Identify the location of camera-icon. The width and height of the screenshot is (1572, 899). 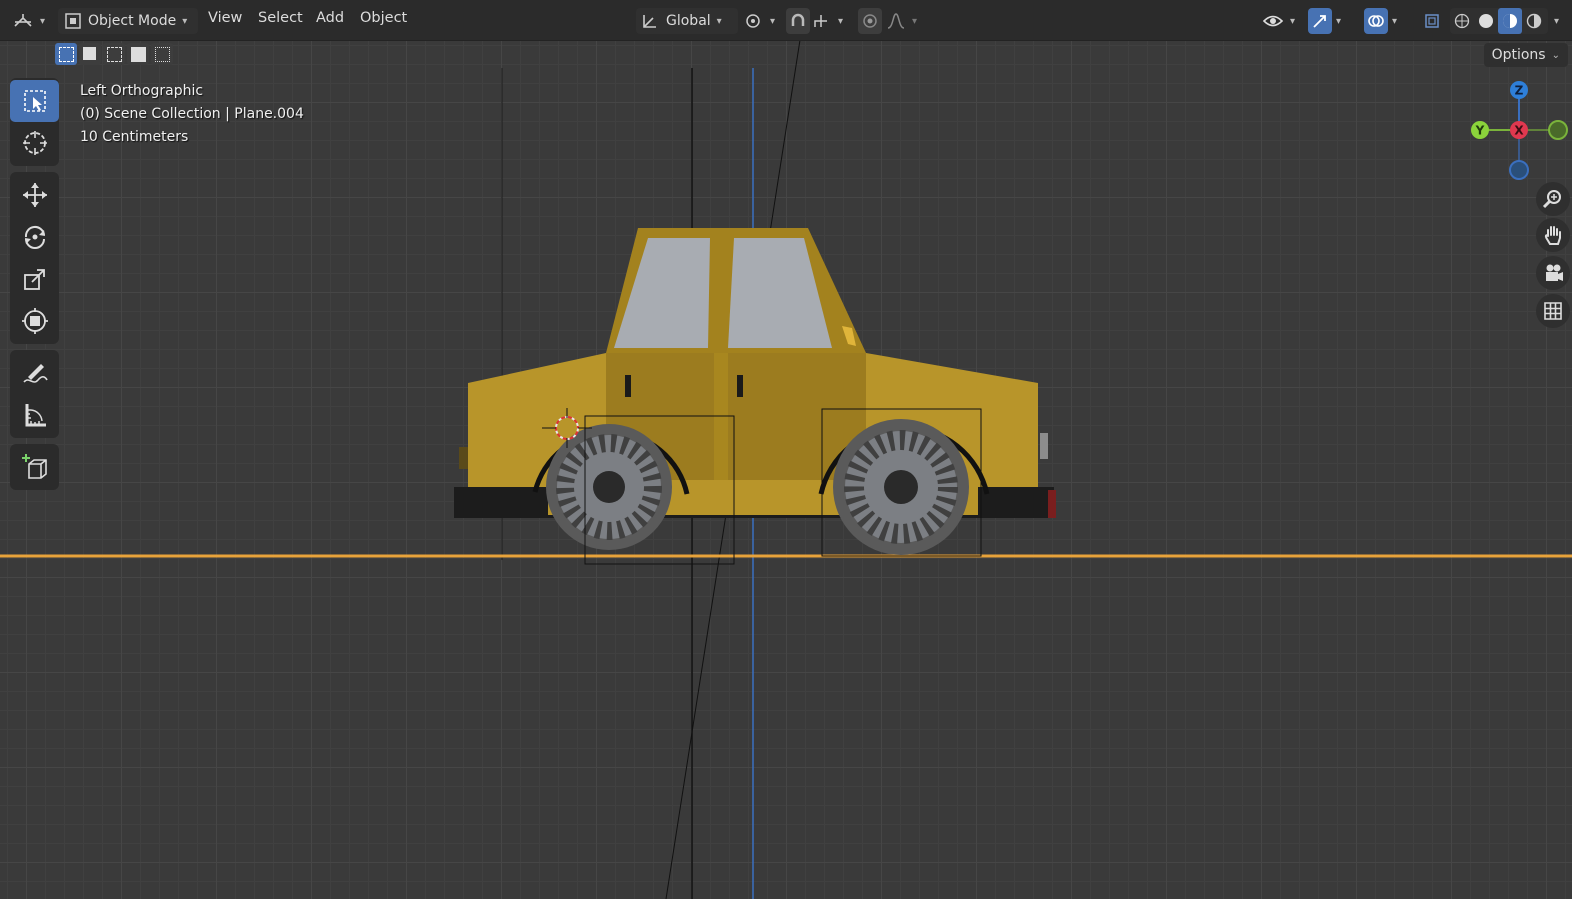
(1554, 272).